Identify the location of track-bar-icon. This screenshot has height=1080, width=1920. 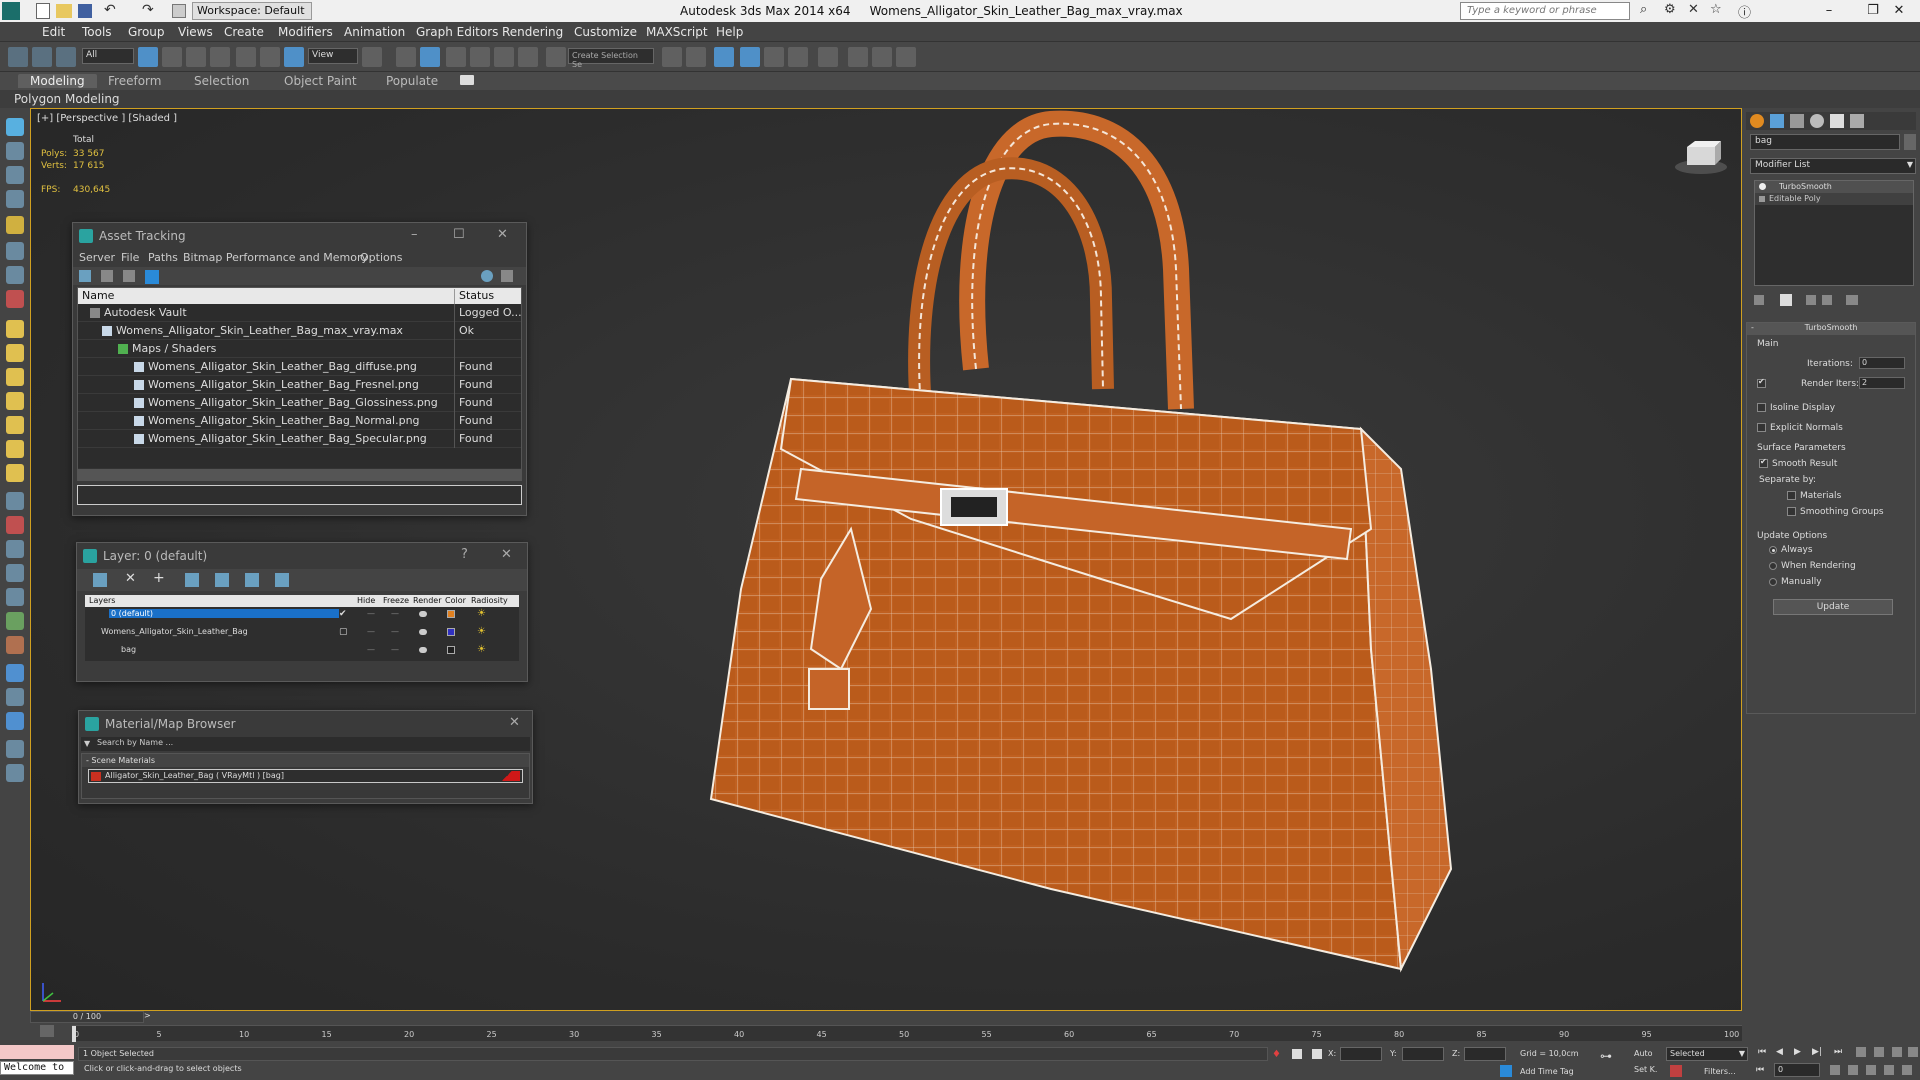
(47, 1031).